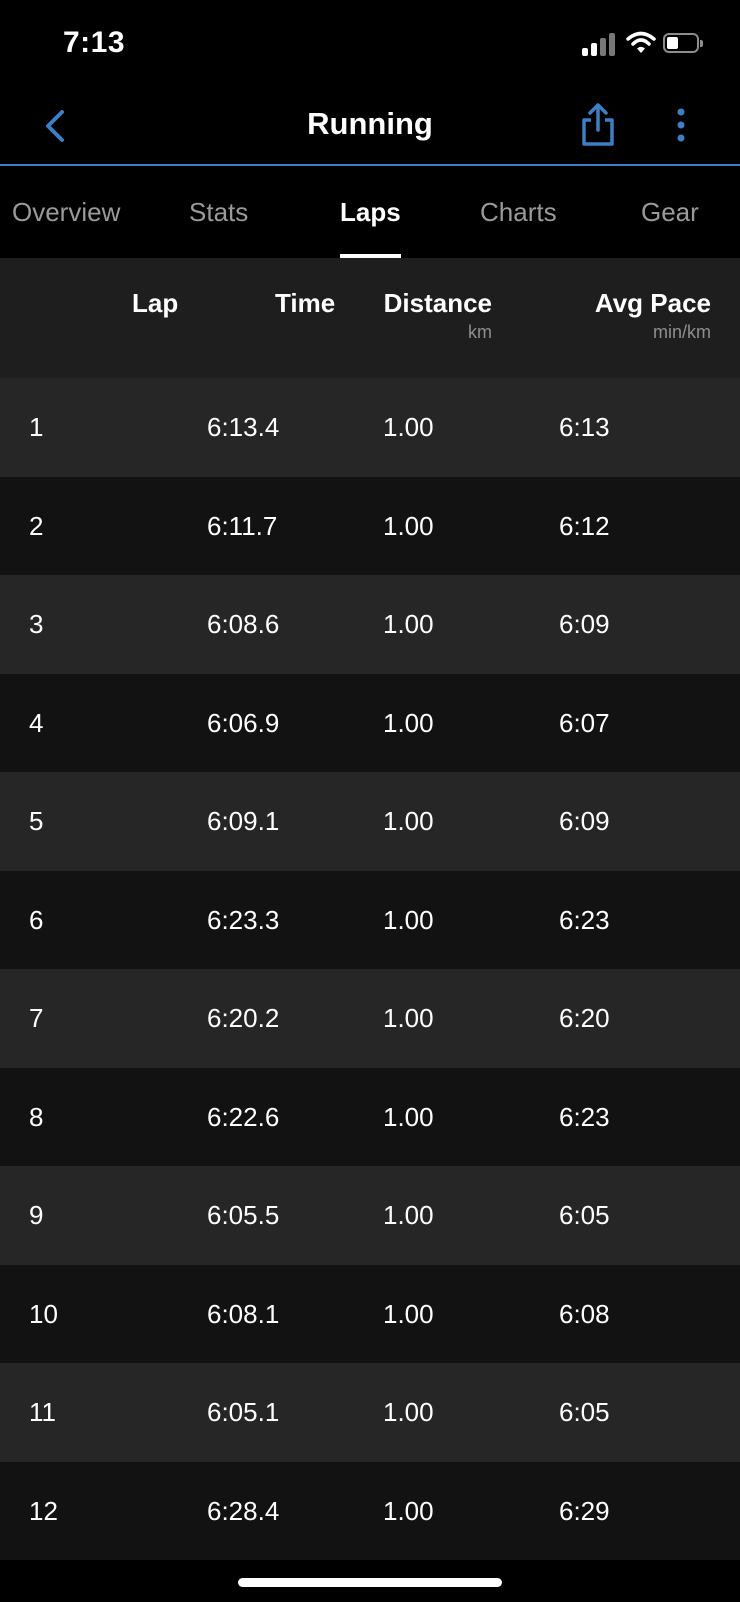 The width and height of the screenshot is (740, 1602). I want to click on table-row: 1 6:13.4 1.00 6:13, so click(370, 427).